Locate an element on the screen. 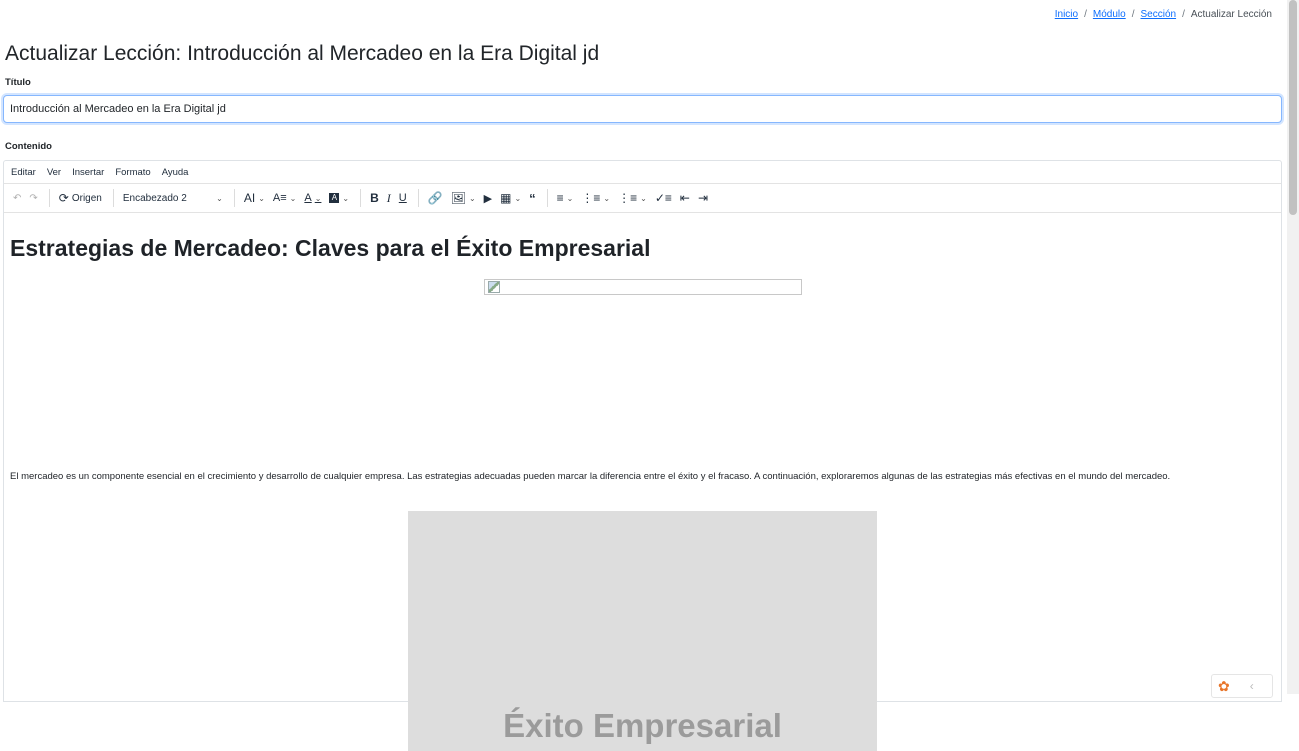  line-height-icon: A≡ ⌄ is located at coordinates (284, 198).